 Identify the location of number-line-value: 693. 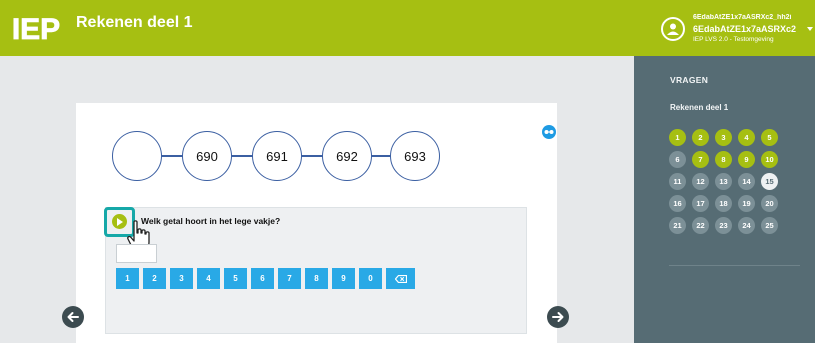
(415, 156).